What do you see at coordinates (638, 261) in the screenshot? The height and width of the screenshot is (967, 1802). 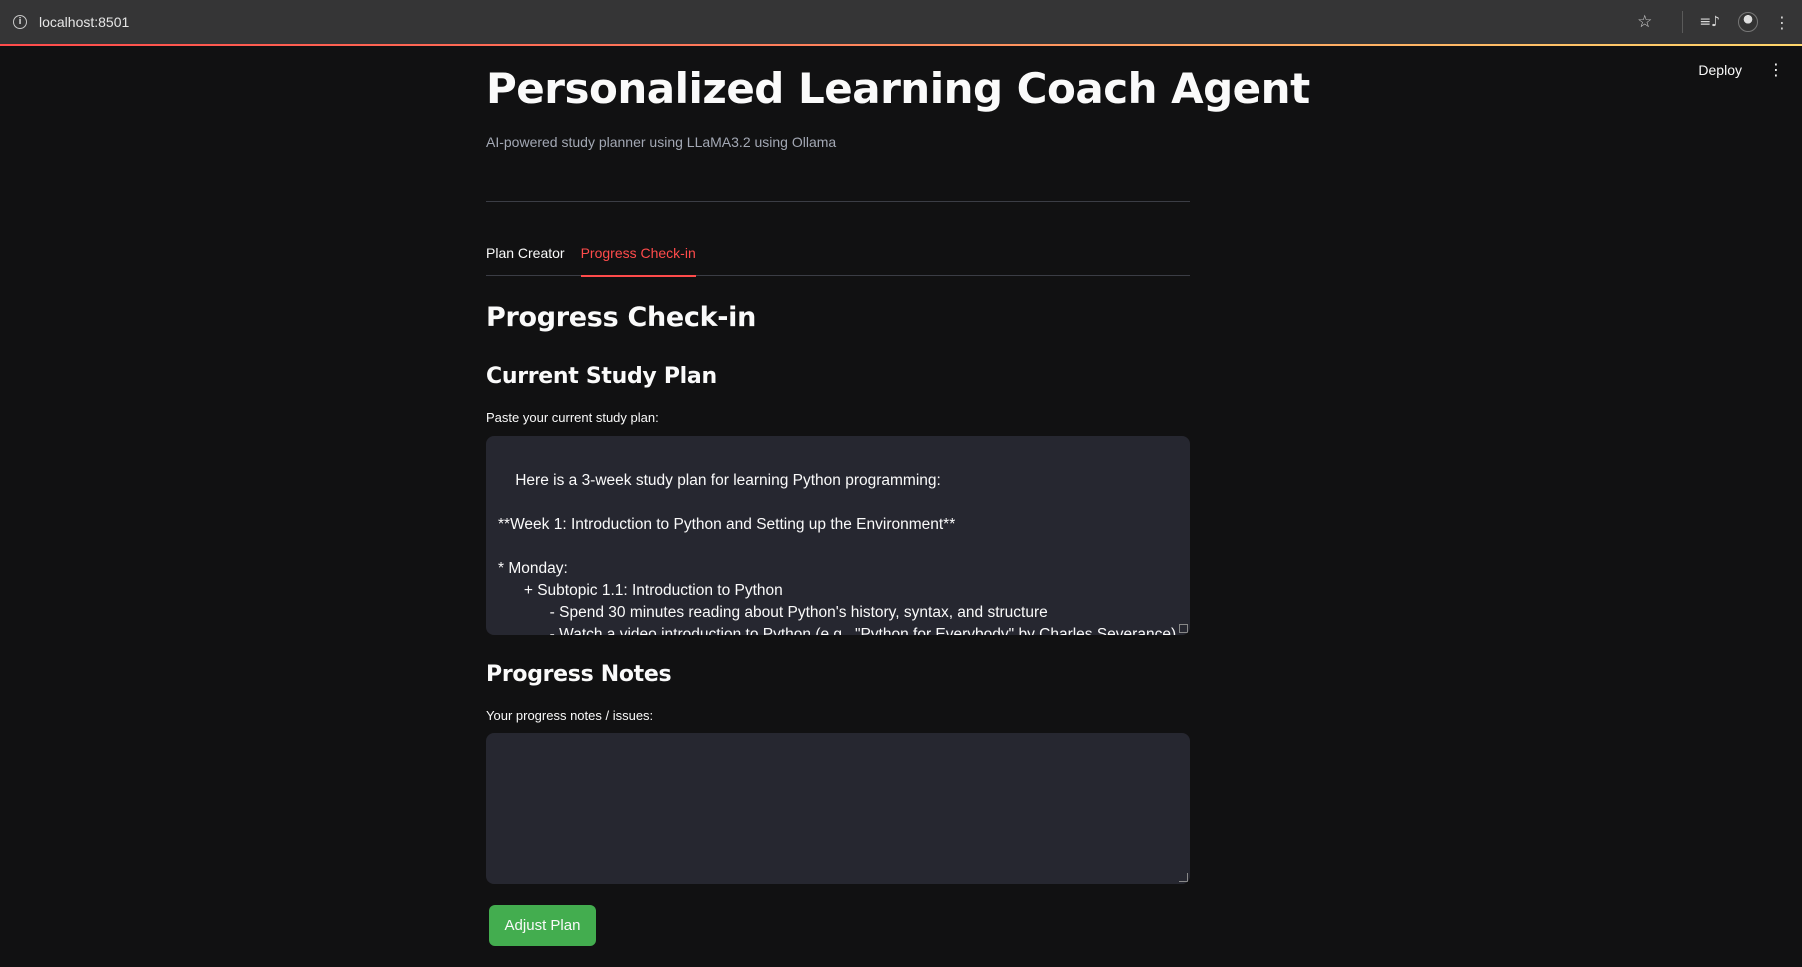 I see `tab-progress-check-in: Progress Check-in` at bounding box center [638, 261].